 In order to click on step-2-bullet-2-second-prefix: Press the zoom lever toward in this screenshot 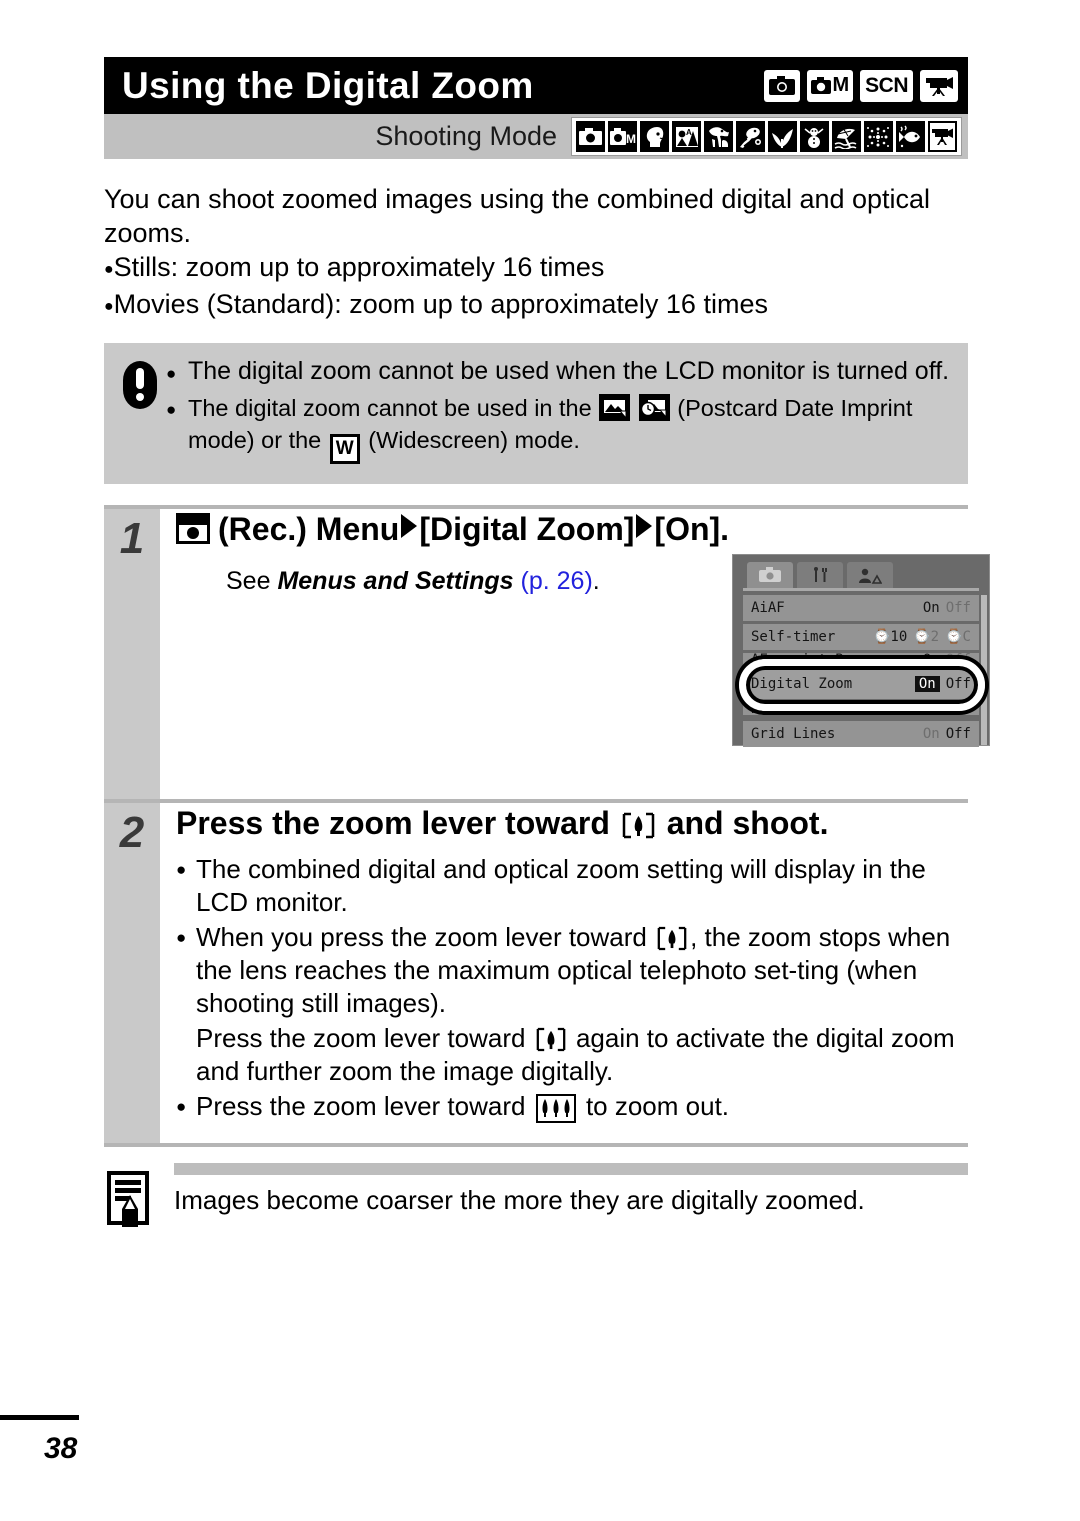, I will do `click(361, 1038)`.